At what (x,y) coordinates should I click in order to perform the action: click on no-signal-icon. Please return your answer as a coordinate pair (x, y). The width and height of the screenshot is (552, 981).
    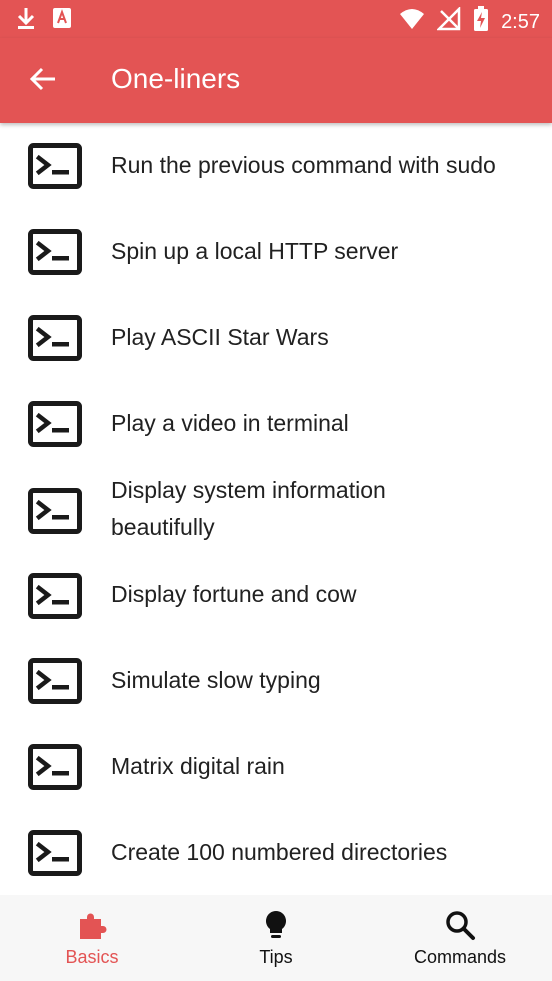
    Looking at the image, I should click on (448, 20).